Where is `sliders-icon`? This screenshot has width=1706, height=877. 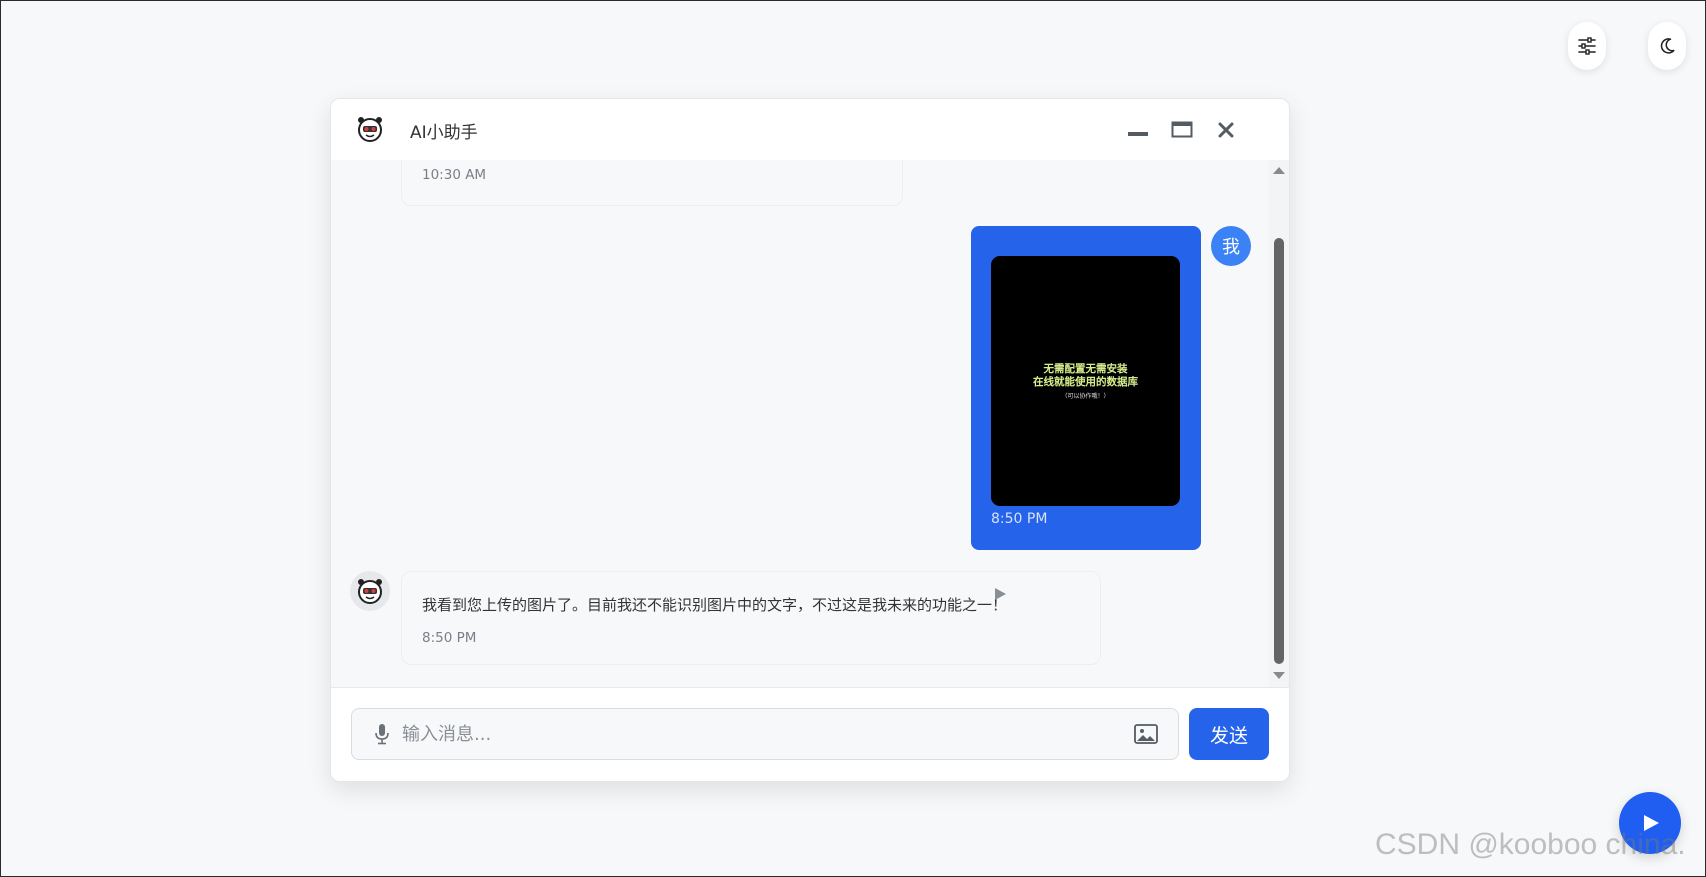
sliders-icon is located at coordinates (1587, 46).